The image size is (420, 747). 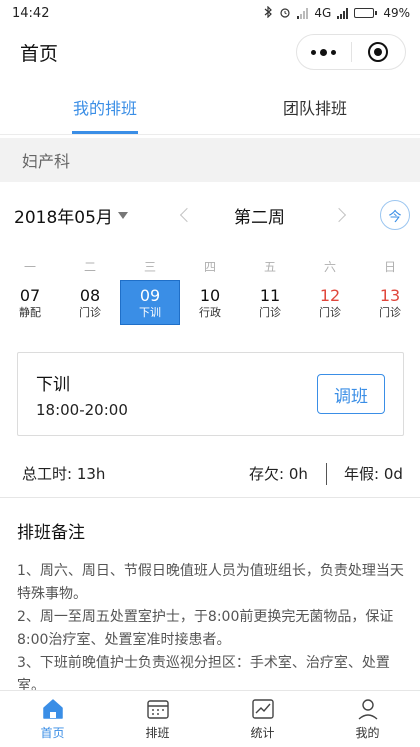 I want to click on today-button: 今, so click(x=395, y=215).